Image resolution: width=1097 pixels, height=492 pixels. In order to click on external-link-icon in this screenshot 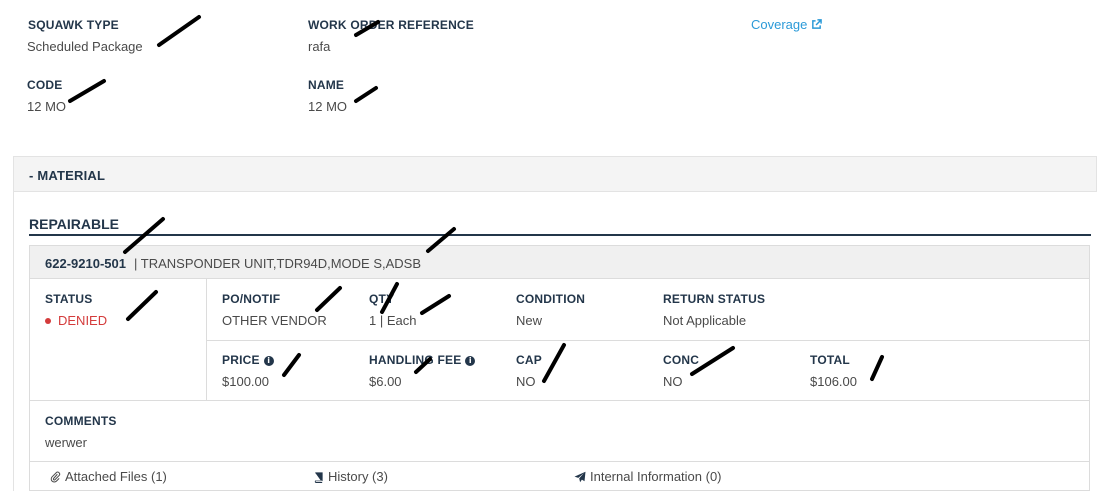, I will do `click(817, 24)`.